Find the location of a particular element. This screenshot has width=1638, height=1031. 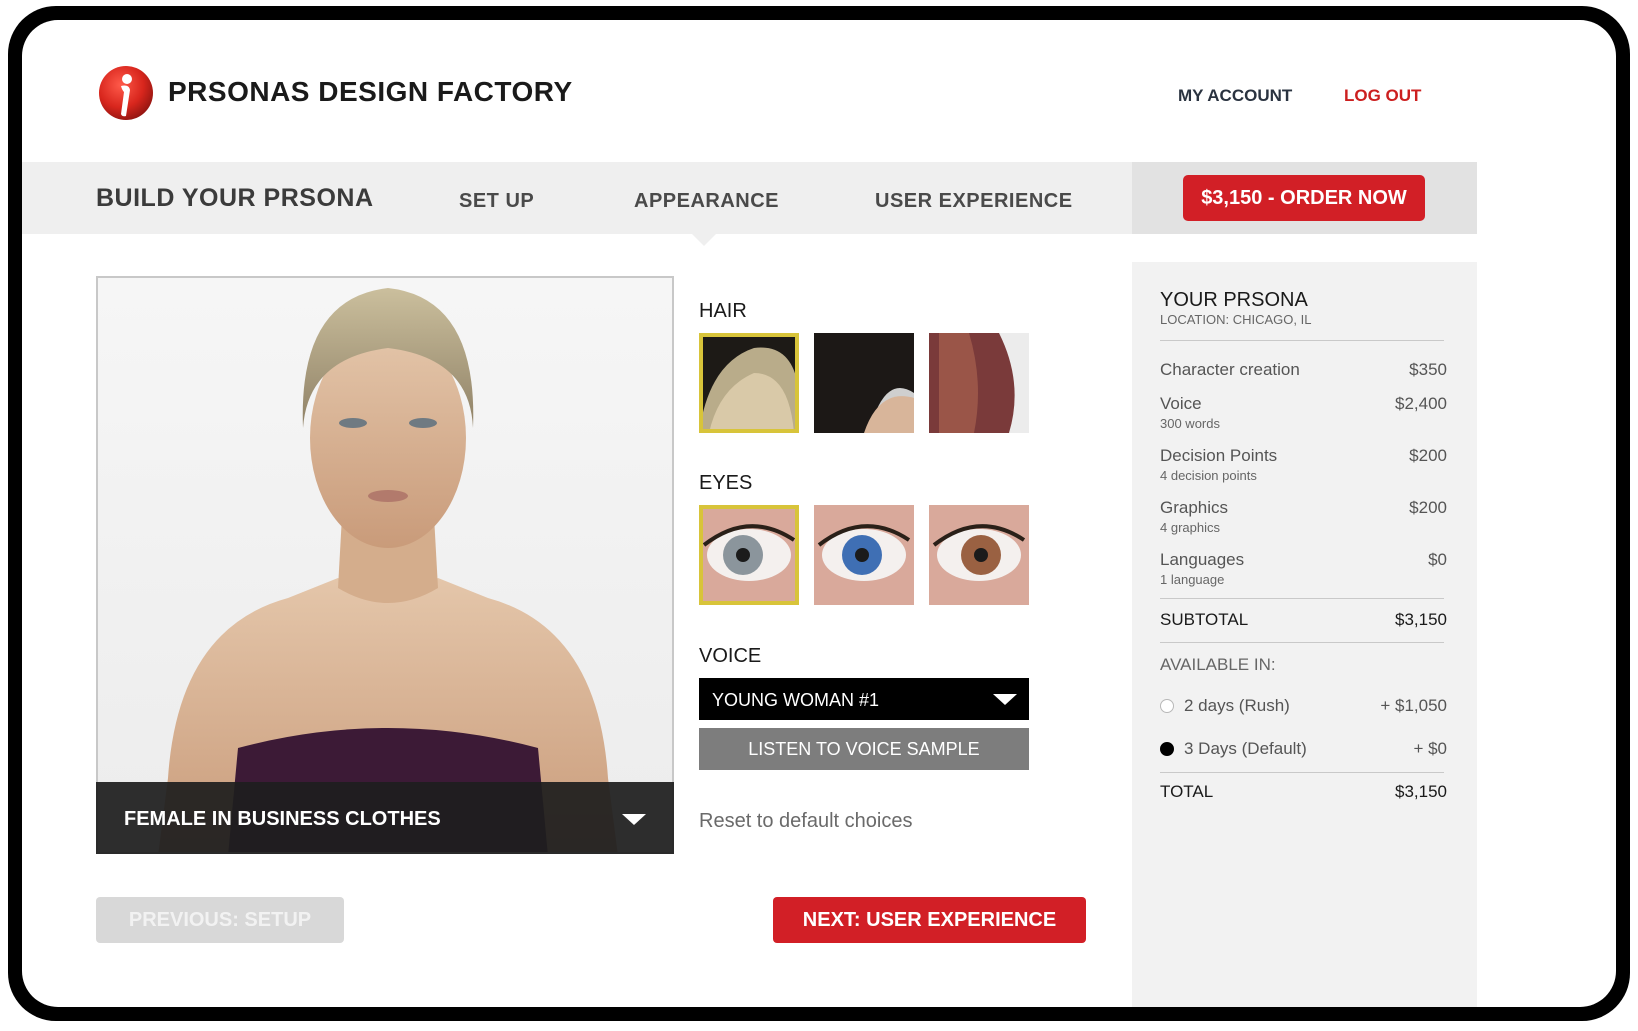

line-item-price: $2,400 is located at coordinates (1421, 403).